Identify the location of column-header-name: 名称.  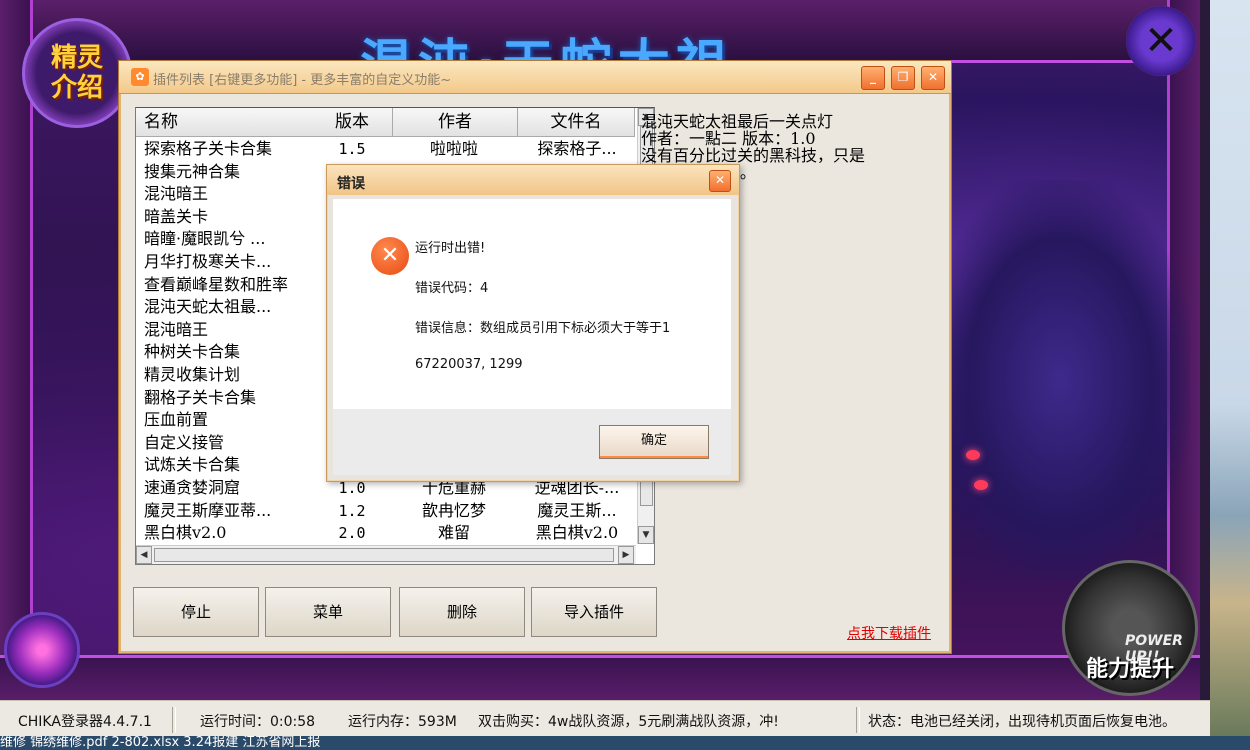
(227, 122).